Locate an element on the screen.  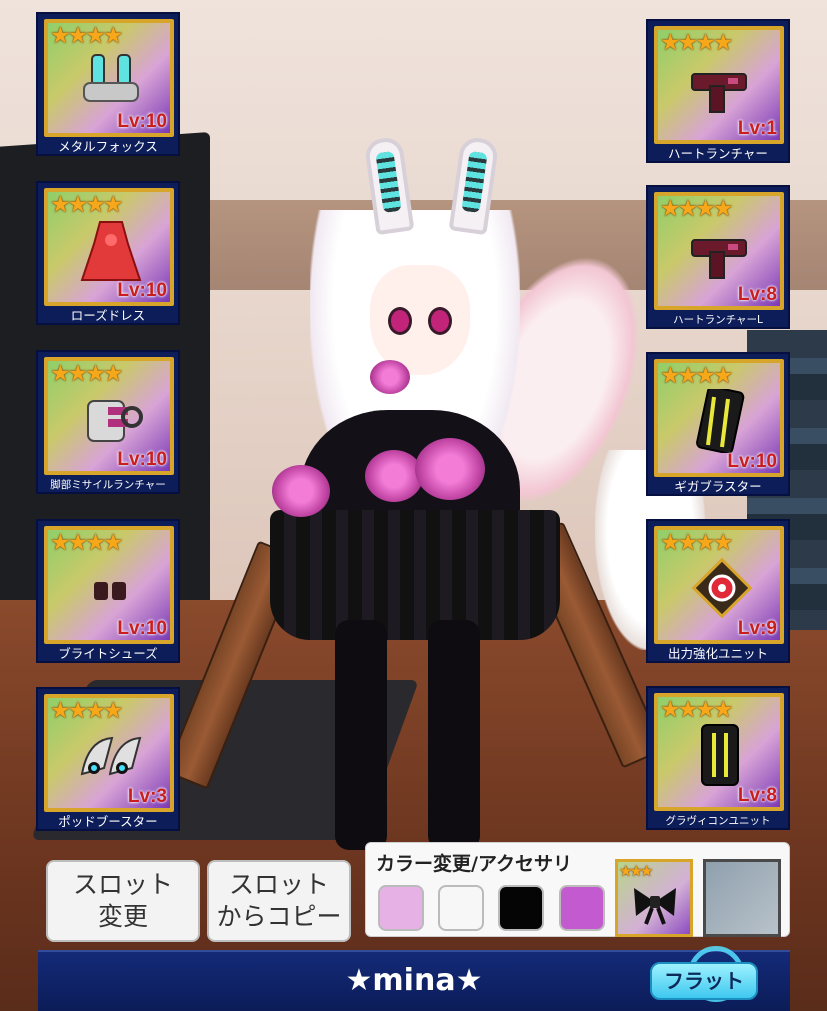
right-eye is located at coordinates (440, 321).